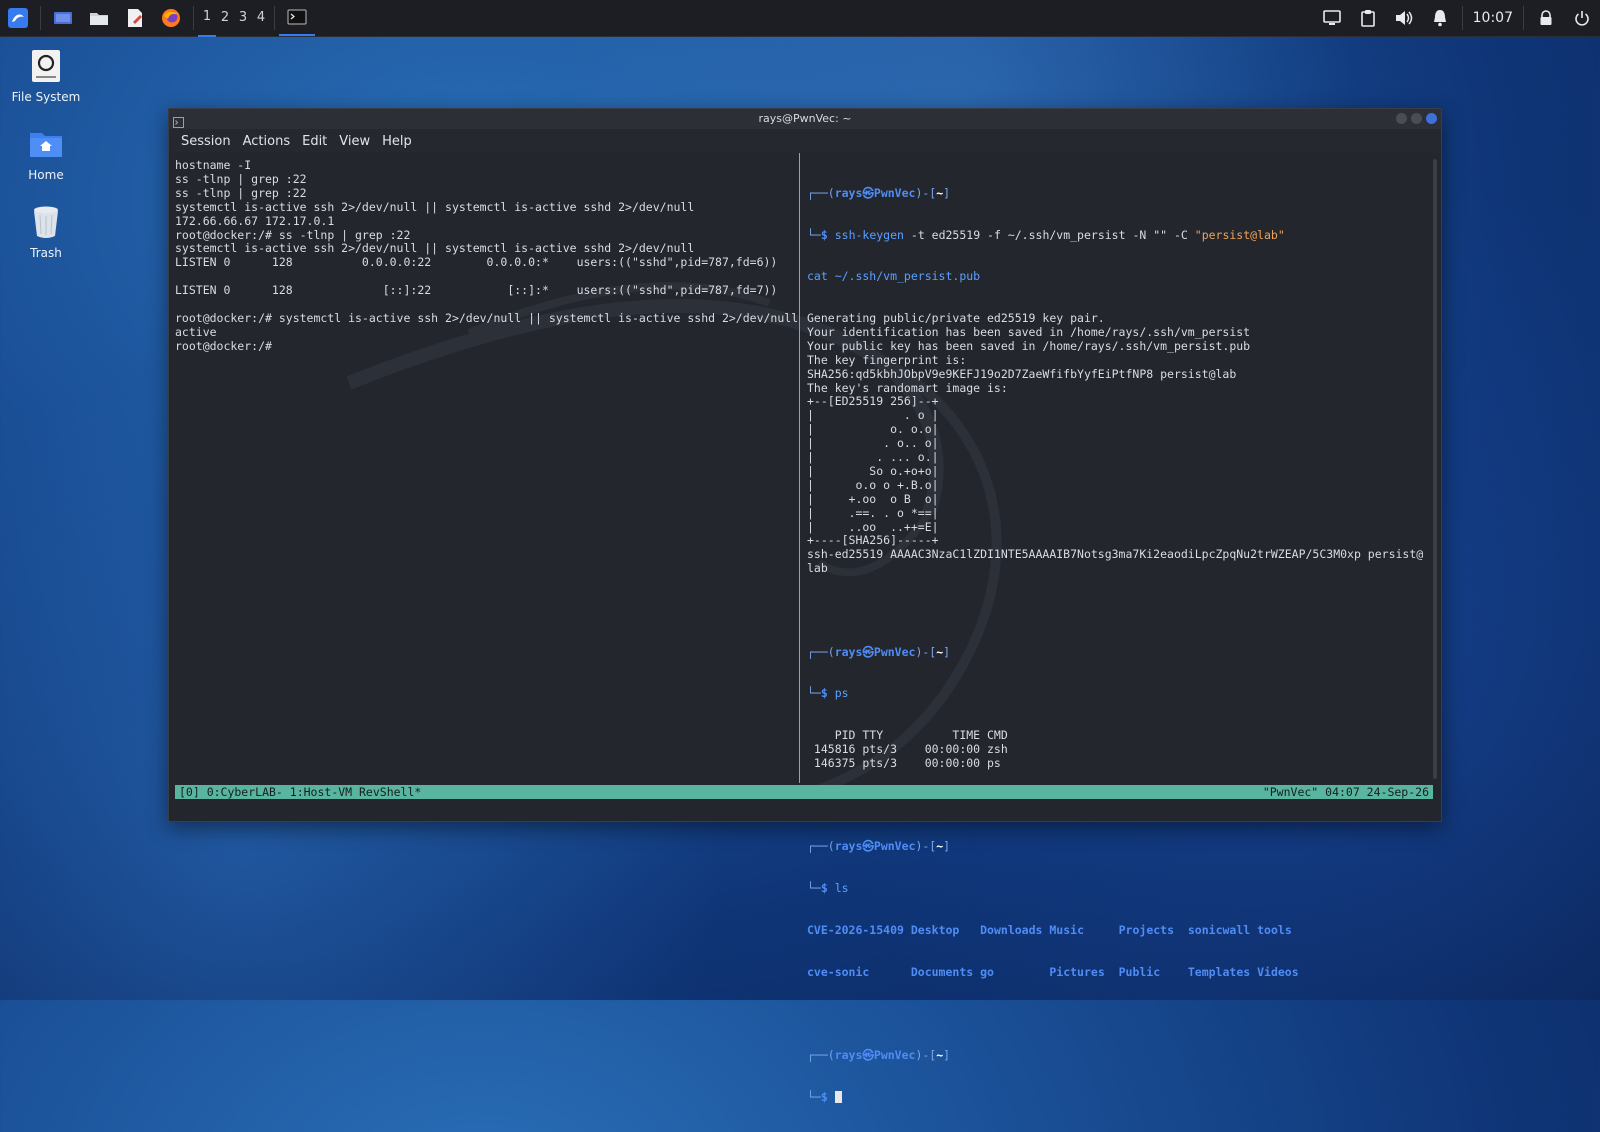  Describe the element at coordinates (873, 470) in the screenshot. I see `terminal-line: | So o.+o+o|` at that location.